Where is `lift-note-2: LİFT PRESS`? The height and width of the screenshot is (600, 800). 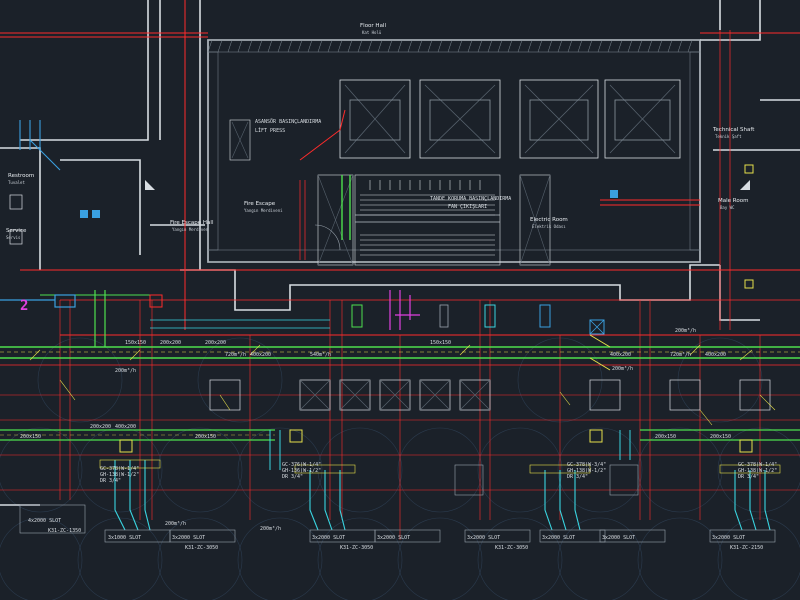
lift-note-2: LİFT PRESS is located at coordinates (270, 130).